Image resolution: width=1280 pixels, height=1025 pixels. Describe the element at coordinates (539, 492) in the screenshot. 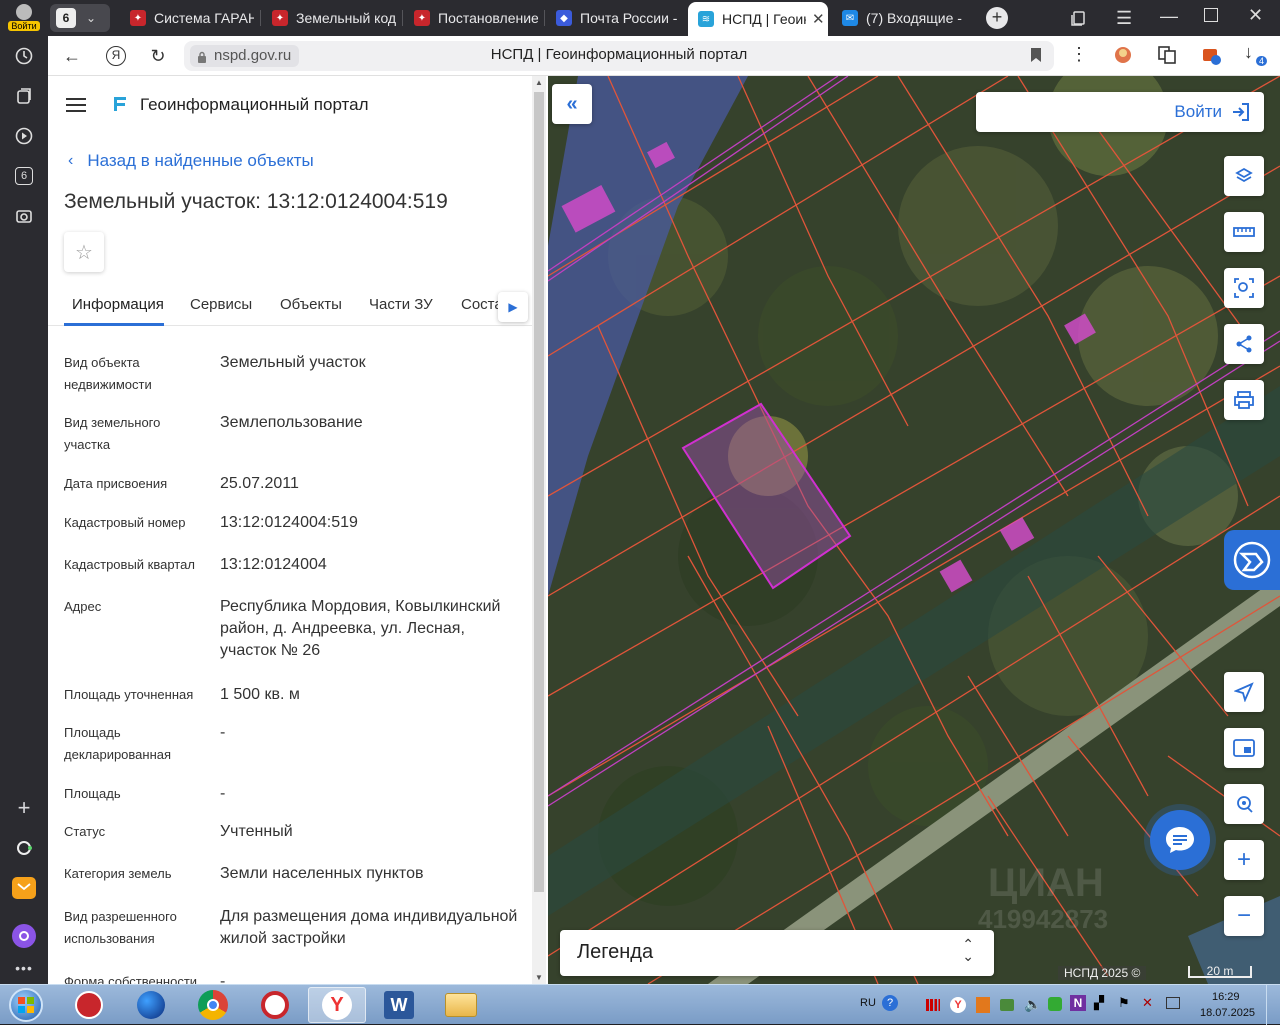

I see `panel-scroll-thumb` at that location.